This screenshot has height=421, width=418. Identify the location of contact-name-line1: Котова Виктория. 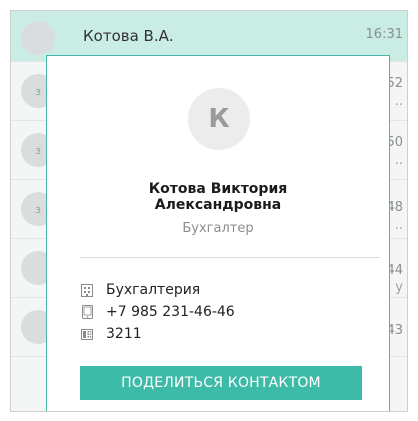
(218, 189).